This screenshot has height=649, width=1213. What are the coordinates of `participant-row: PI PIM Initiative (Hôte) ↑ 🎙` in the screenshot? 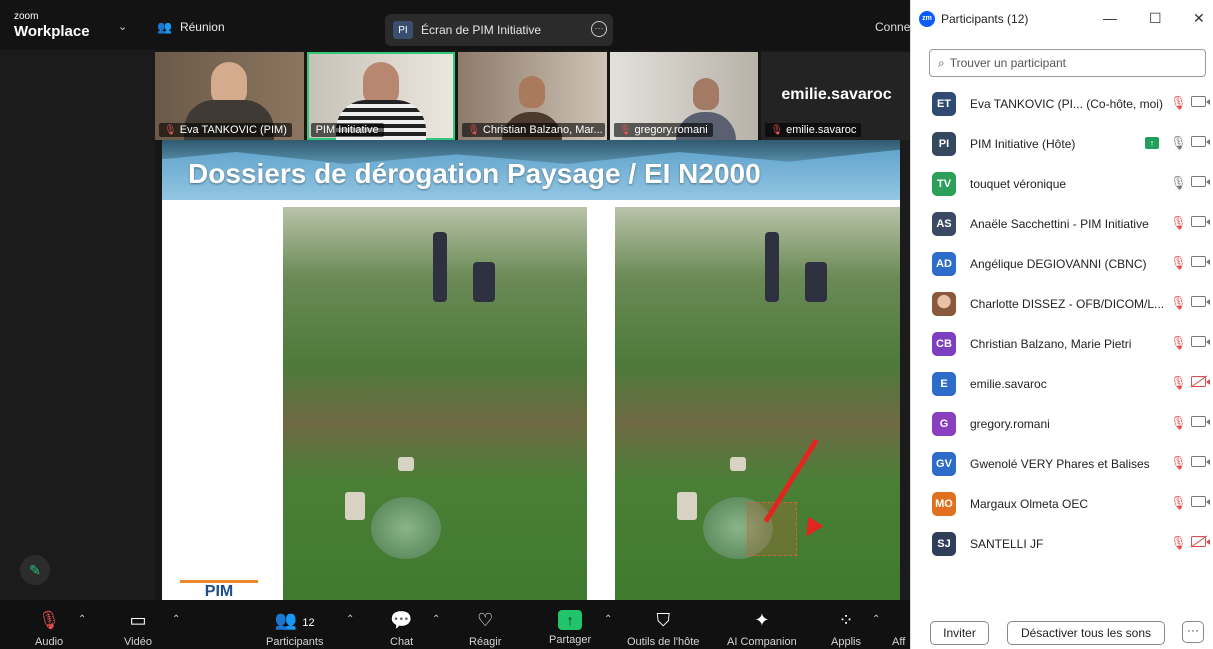 It's located at (1062, 144).